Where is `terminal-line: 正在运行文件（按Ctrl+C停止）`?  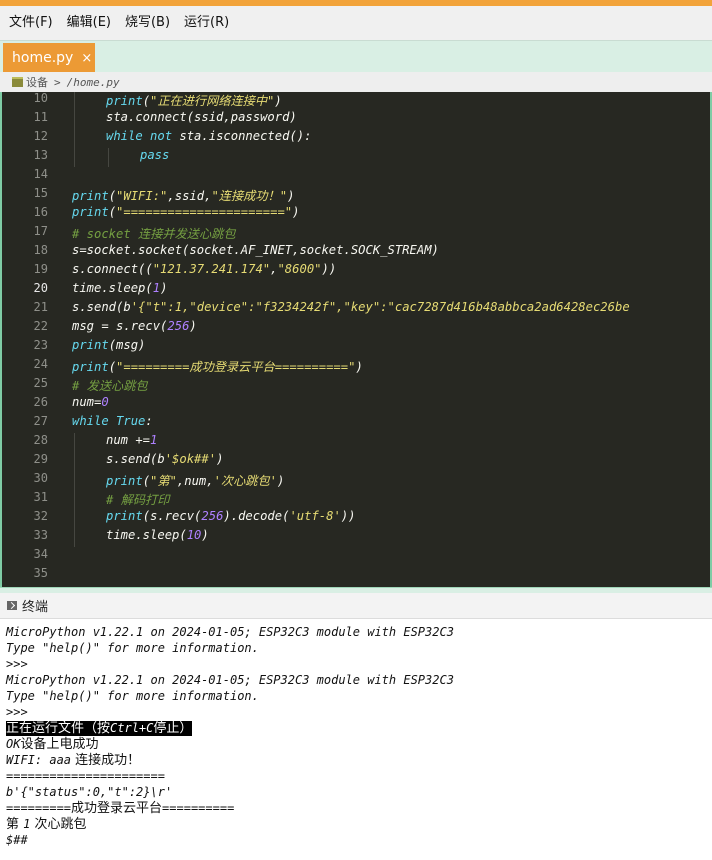 terminal-line: 正在运行文件（按Ctrl+C停止） is located at coordinates (356, 728).